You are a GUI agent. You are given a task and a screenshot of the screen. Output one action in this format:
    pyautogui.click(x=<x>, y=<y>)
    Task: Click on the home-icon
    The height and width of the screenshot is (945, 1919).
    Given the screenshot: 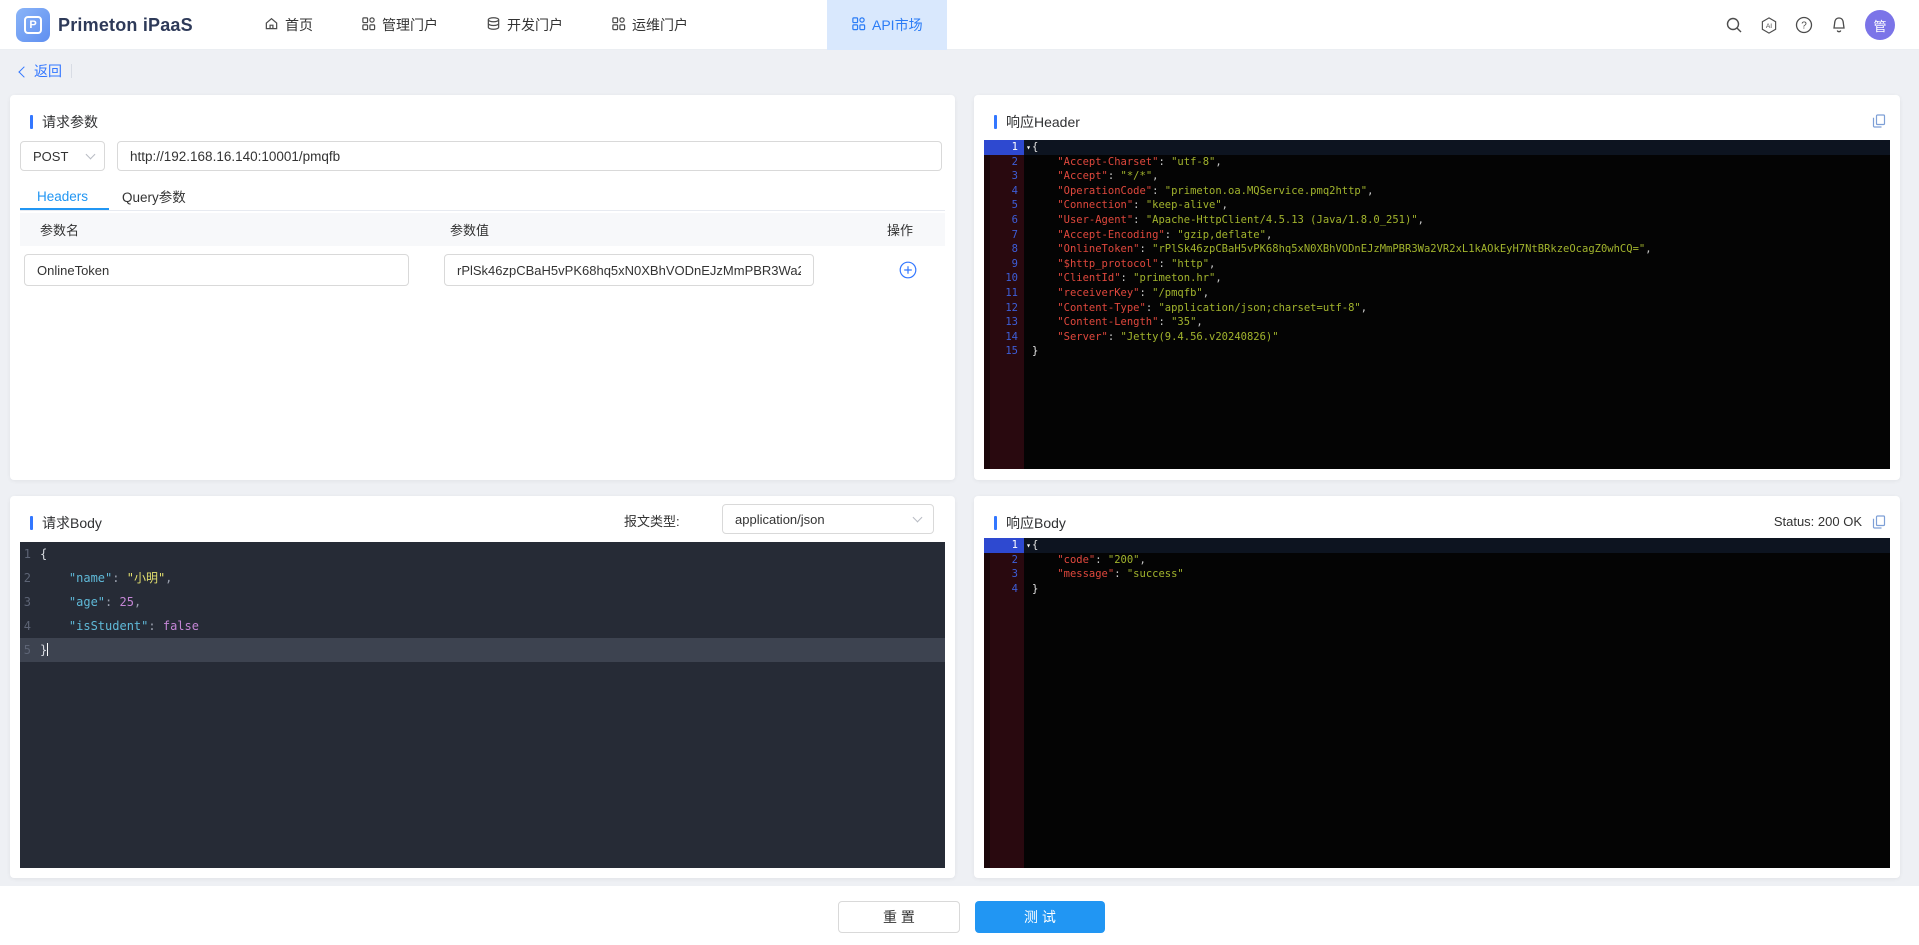 What is the action you would take?
    pyautogui.click(x=271, y=25)
    